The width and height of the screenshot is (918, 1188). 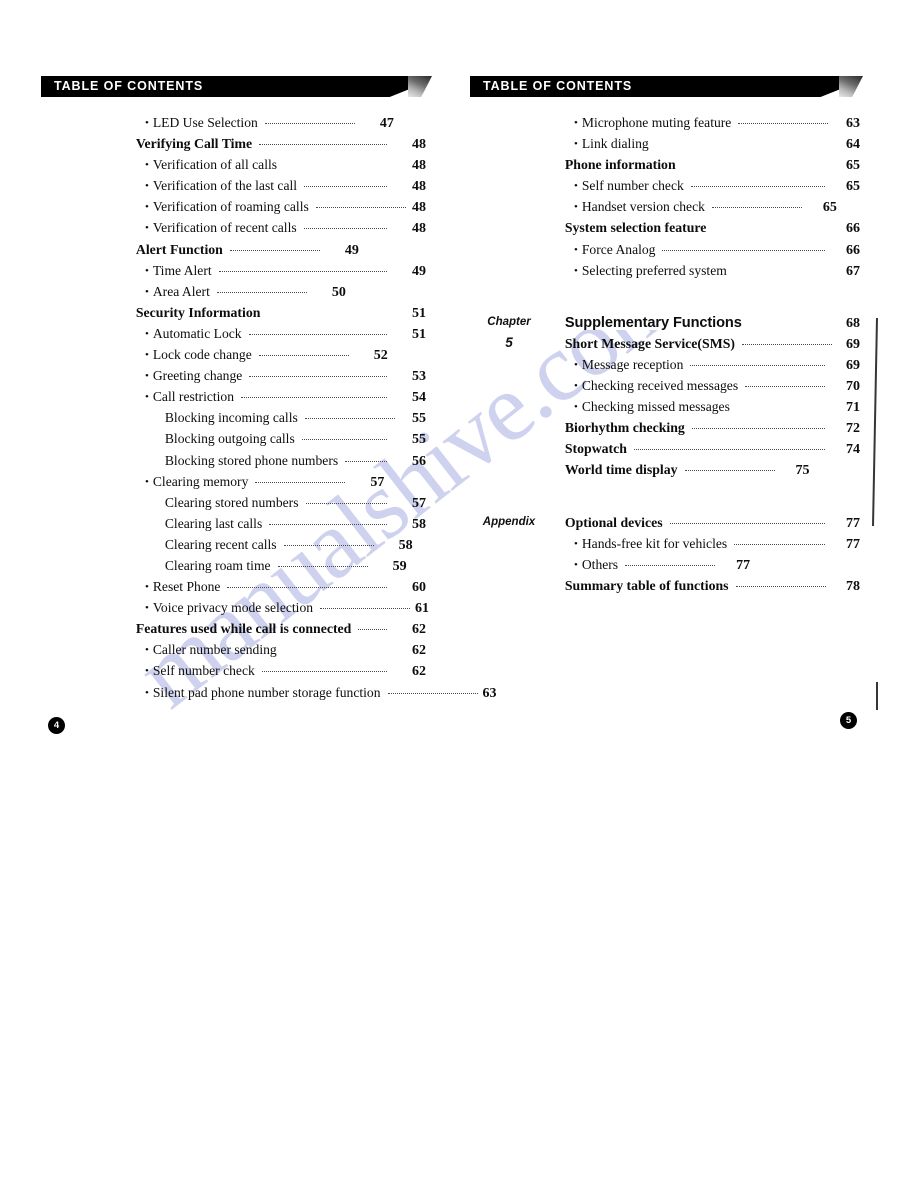 I want to click on toc-page-number: 61, so click(x=422, y=609).